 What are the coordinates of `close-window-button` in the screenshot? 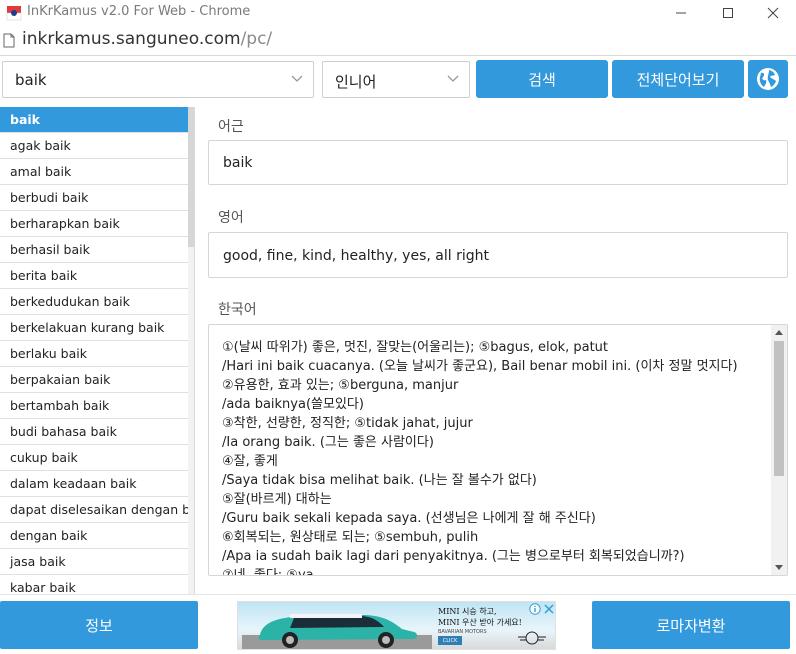 It's located at (773, 13).